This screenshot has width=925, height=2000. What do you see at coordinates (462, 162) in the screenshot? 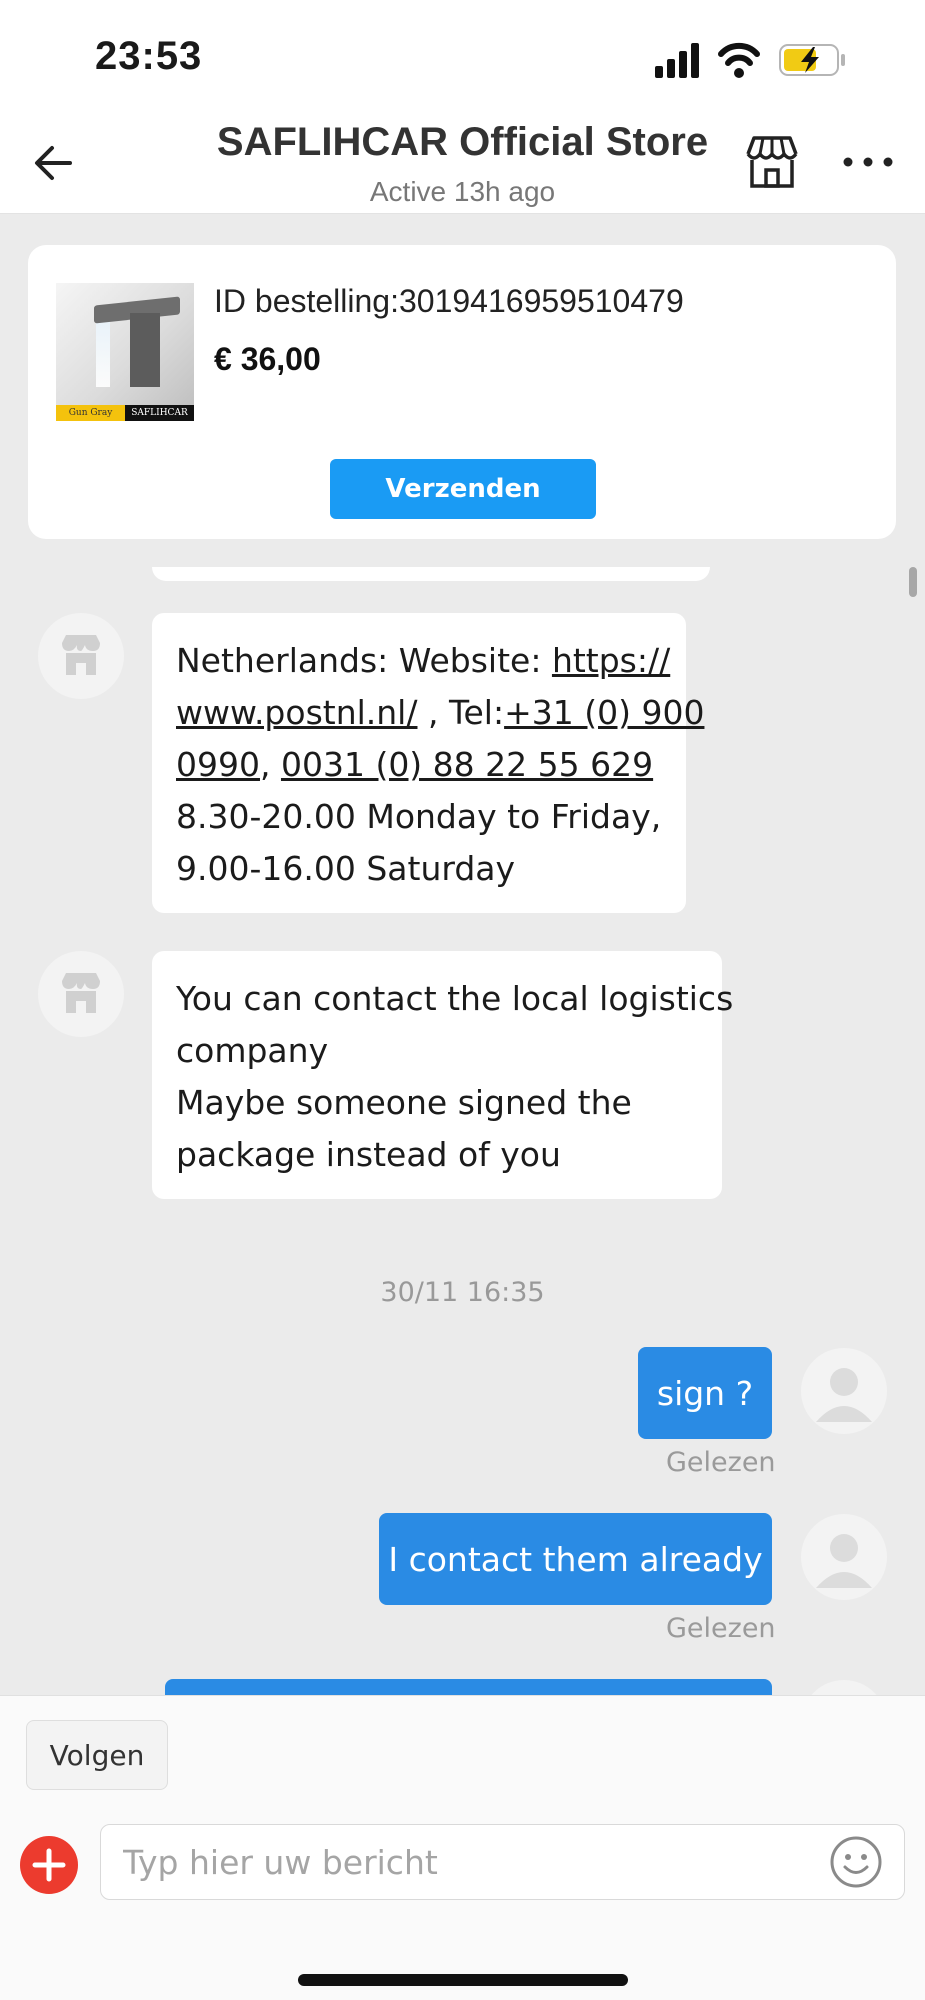
I see `chat-header: SAFLIHCAR Official Store Active 13h ago` at bounding box center [462, 162].